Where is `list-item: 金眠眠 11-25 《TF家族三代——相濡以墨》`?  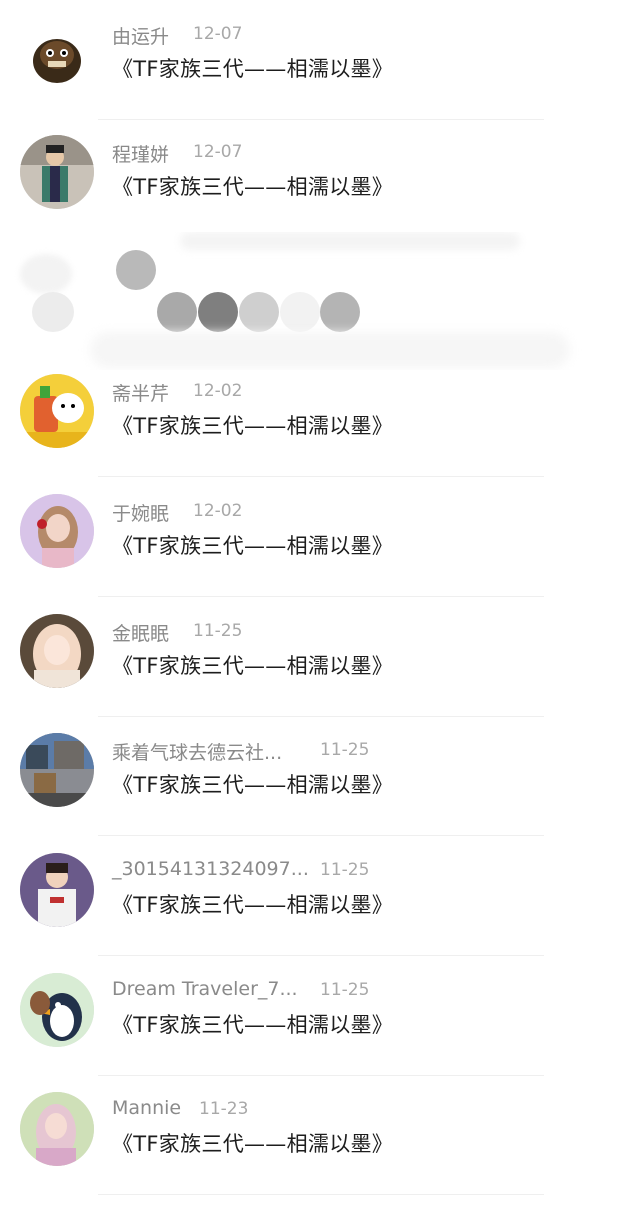 list-item: 金眠眠 11-25 《TF家族三代——相濡以墨》 is located at coordinates (320, 657).